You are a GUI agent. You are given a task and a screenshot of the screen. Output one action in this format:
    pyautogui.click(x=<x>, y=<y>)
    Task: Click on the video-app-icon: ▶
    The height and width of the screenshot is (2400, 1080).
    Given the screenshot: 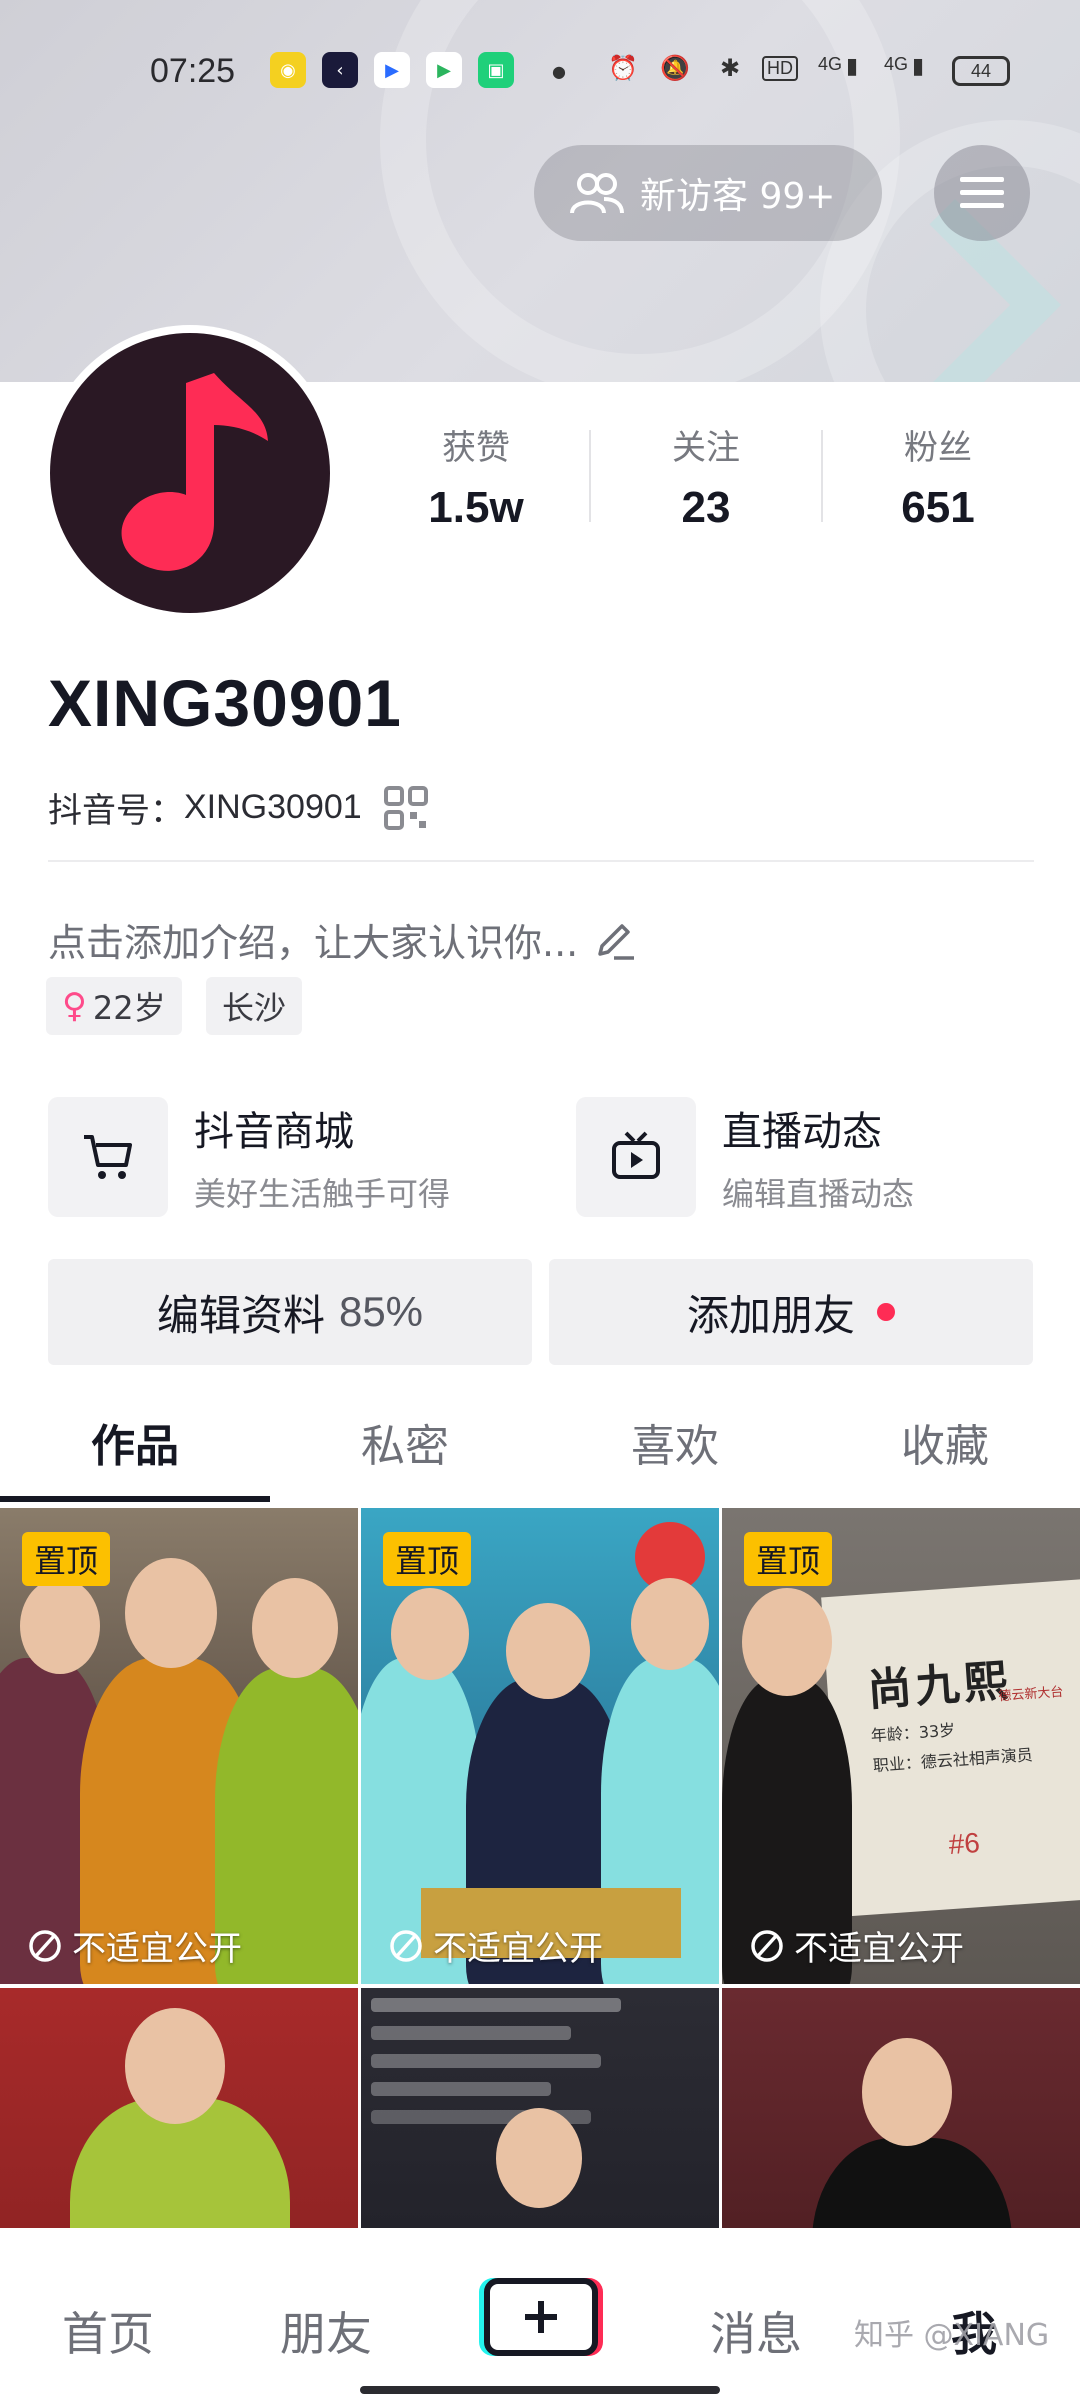 What is the action you would take?
    pyautogui.click(x=444, y=70)
    